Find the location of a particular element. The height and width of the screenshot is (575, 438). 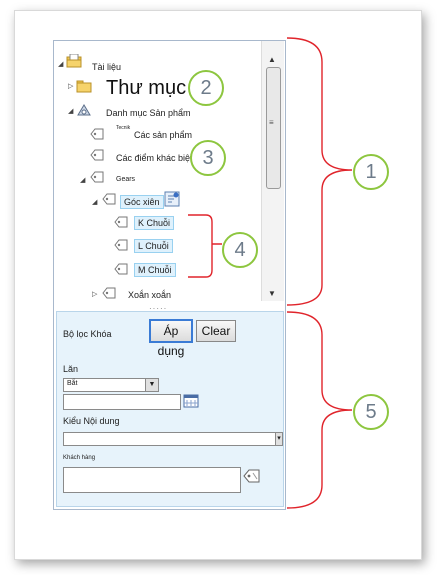

tree-item-gears: Gears is located at coordinates (125, 179).